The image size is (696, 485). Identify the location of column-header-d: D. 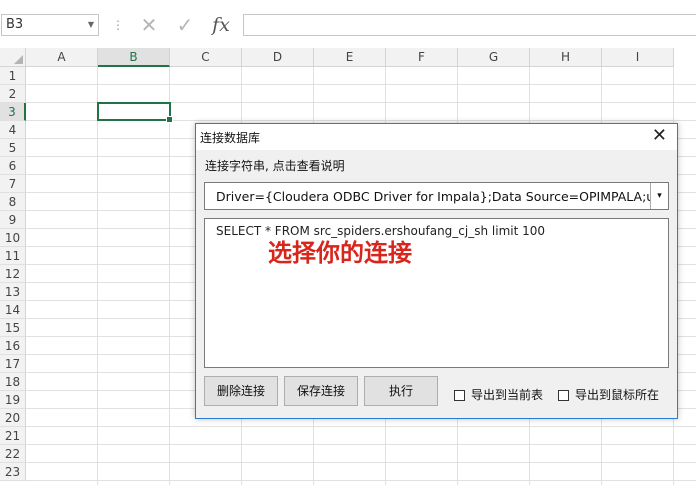
(278, 57).